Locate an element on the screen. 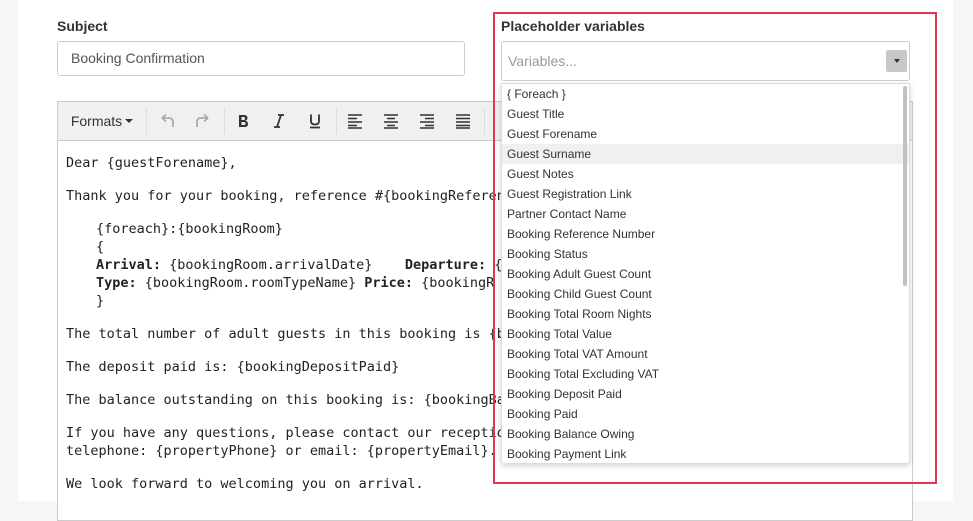 The width and height of the screenshot is (973, 521). arrival-label: Arrival: is located at coordinates (129, 265).